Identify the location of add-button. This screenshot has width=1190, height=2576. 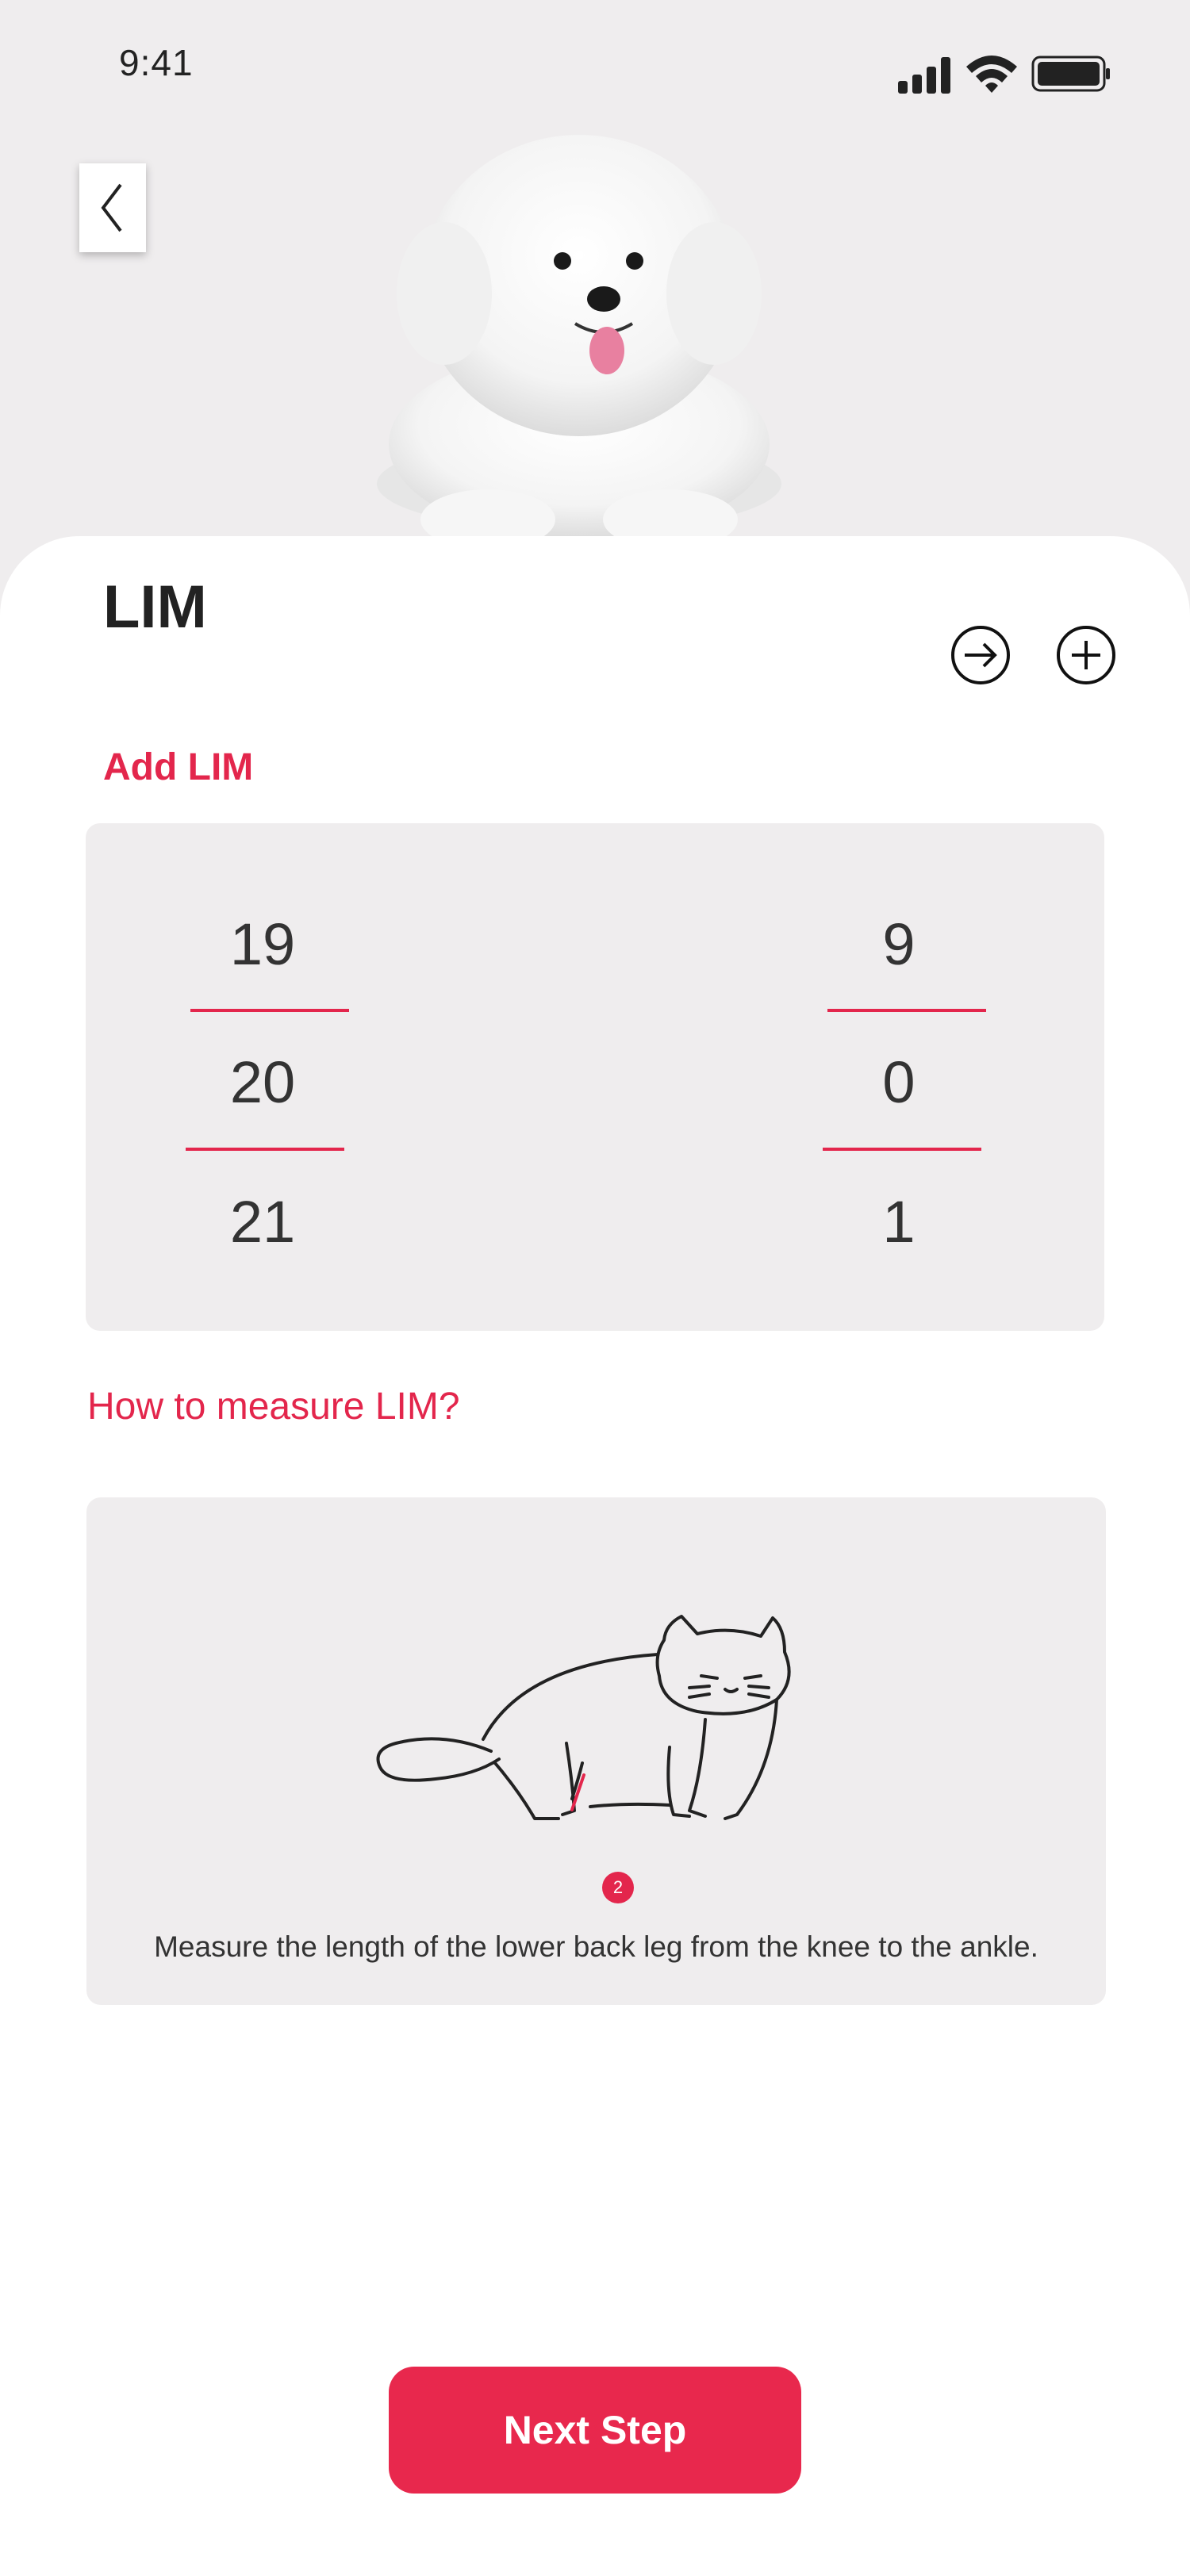
(1086, 655).